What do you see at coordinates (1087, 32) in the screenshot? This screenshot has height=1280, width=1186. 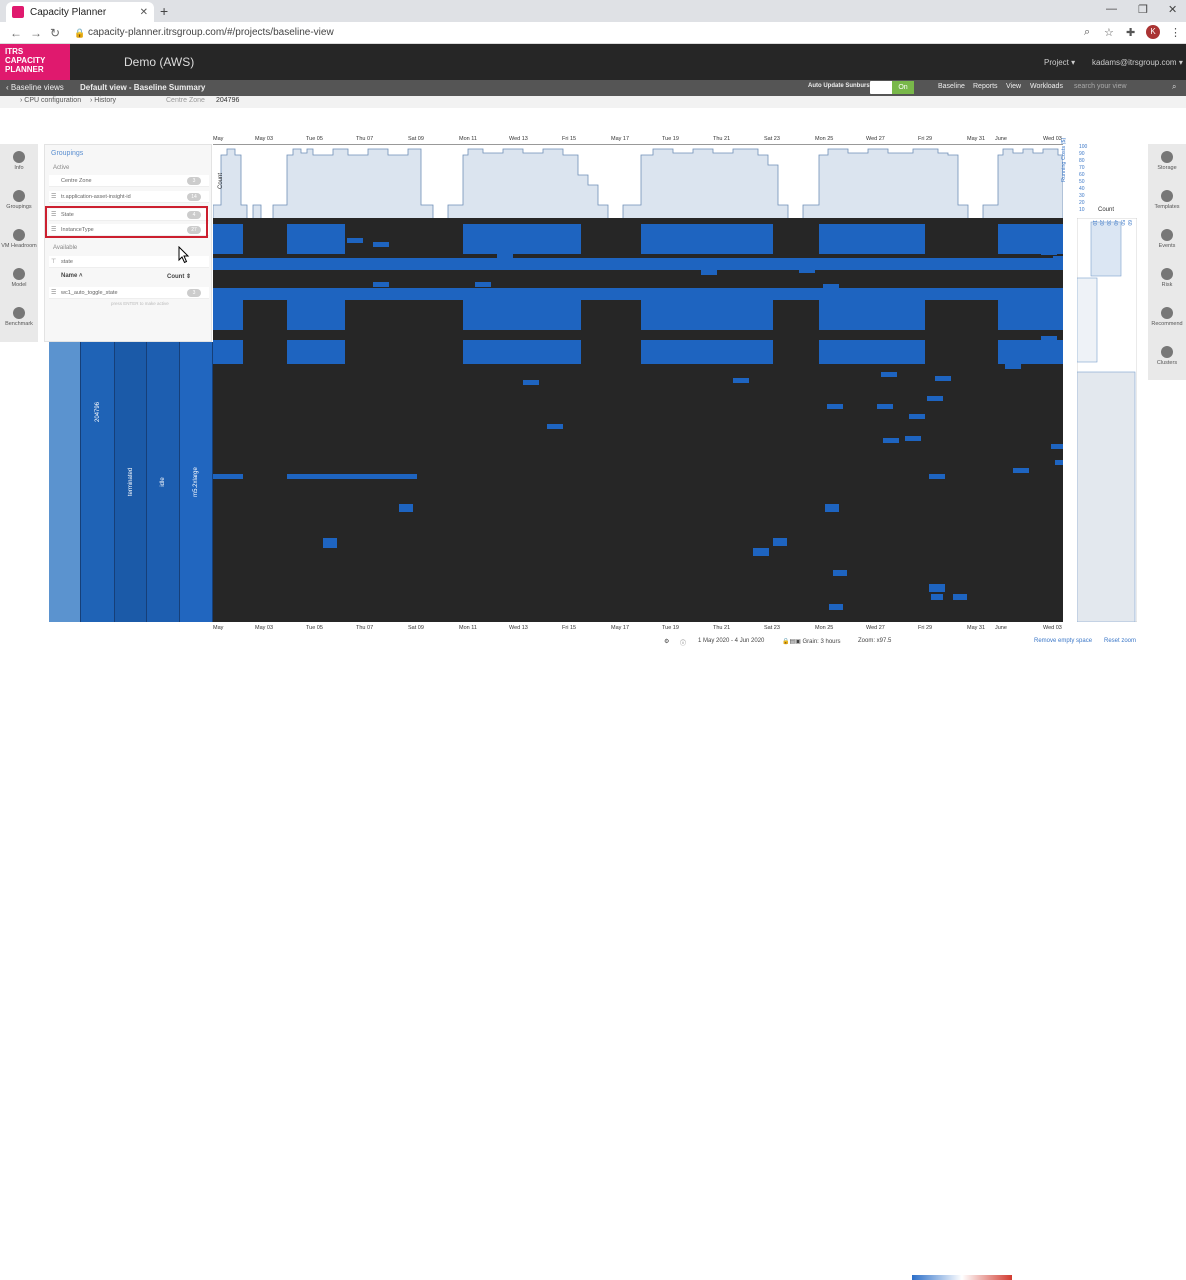 I see `zoom-search-icon: ⌕` at bounding box center [1087, 32].